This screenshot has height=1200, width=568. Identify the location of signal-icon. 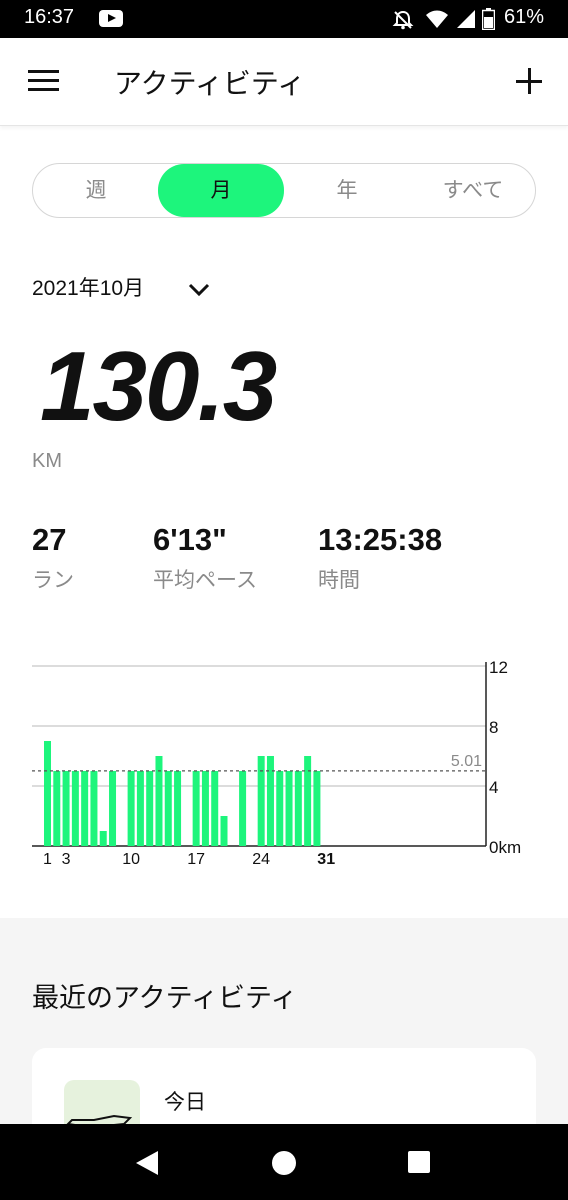
(466, 19).